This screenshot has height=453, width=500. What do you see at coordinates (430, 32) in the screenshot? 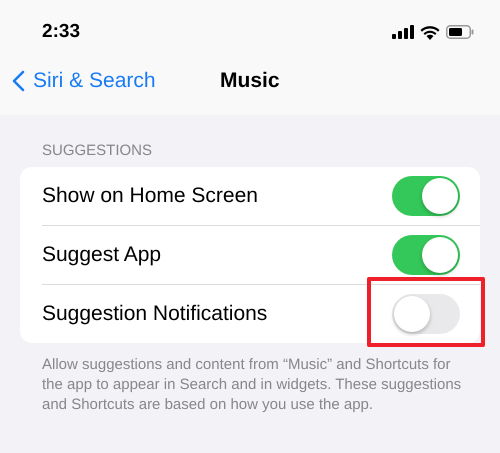
I see `wifi-icon` at bounding box center [430, 32].